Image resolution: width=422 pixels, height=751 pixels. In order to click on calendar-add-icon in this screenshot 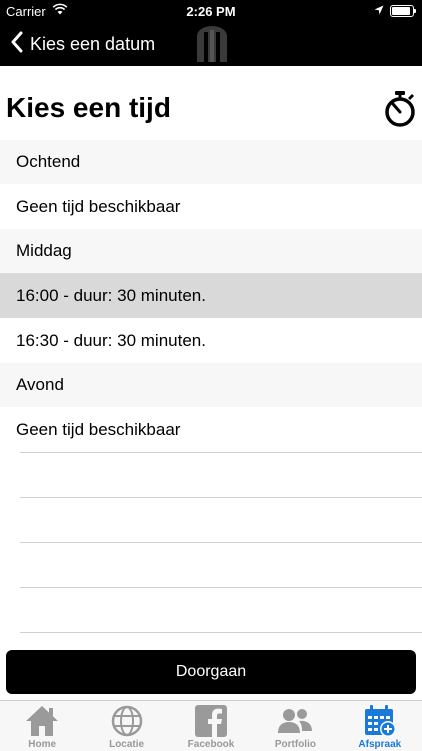, I will do `click(380, 721)`.